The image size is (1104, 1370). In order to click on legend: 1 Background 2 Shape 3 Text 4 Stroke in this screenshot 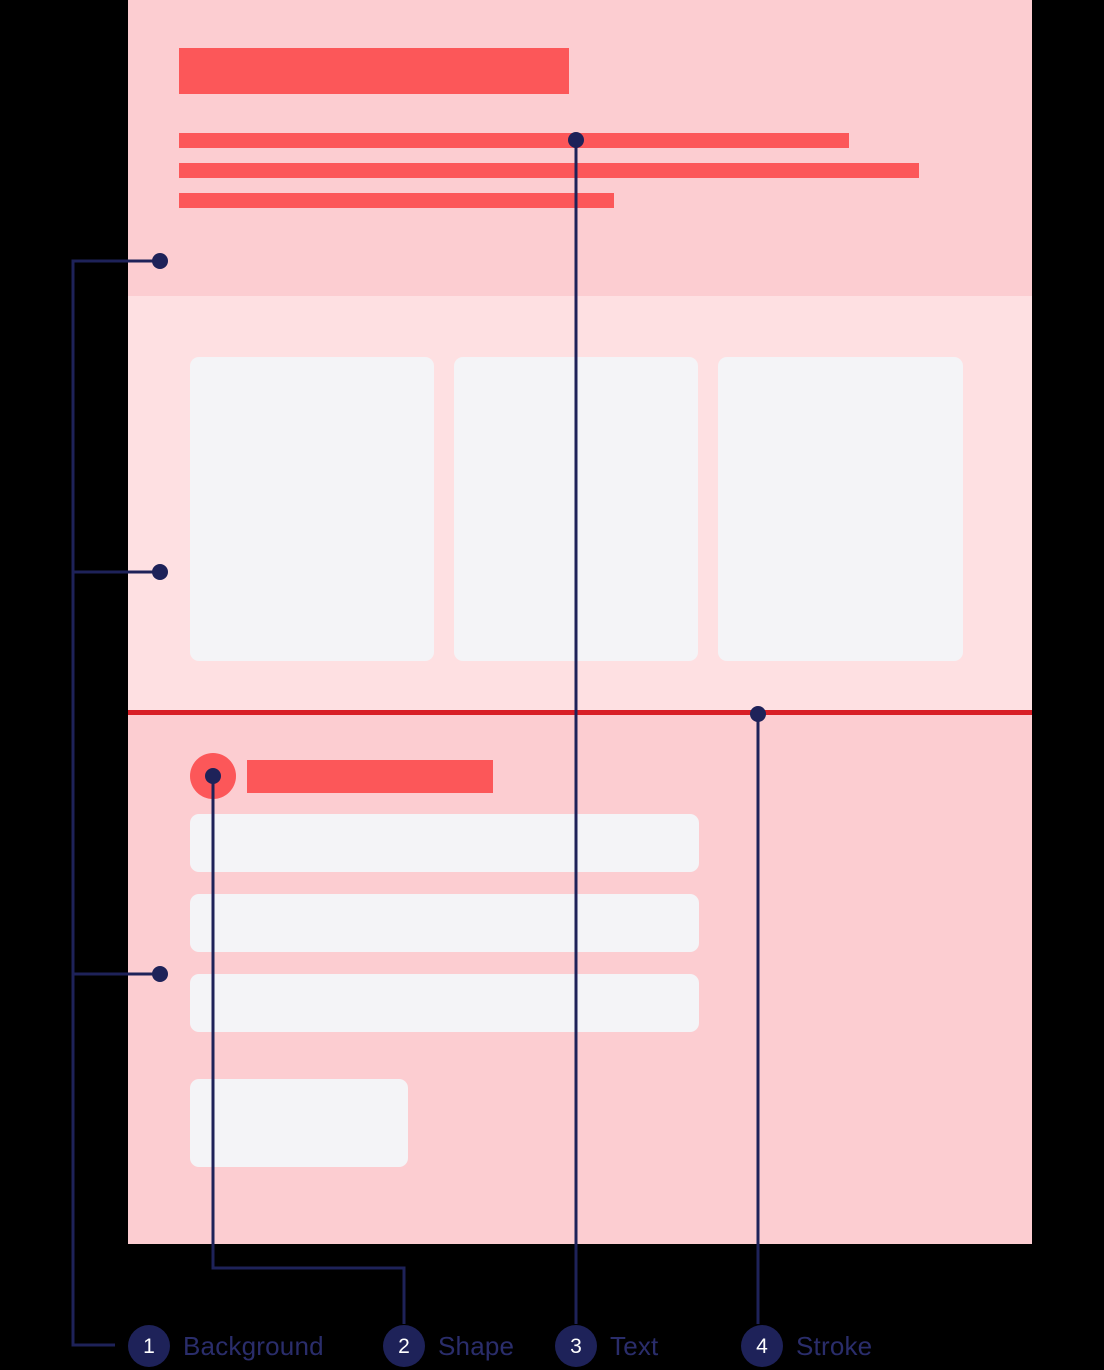, I will do `click(552, 1346)`.